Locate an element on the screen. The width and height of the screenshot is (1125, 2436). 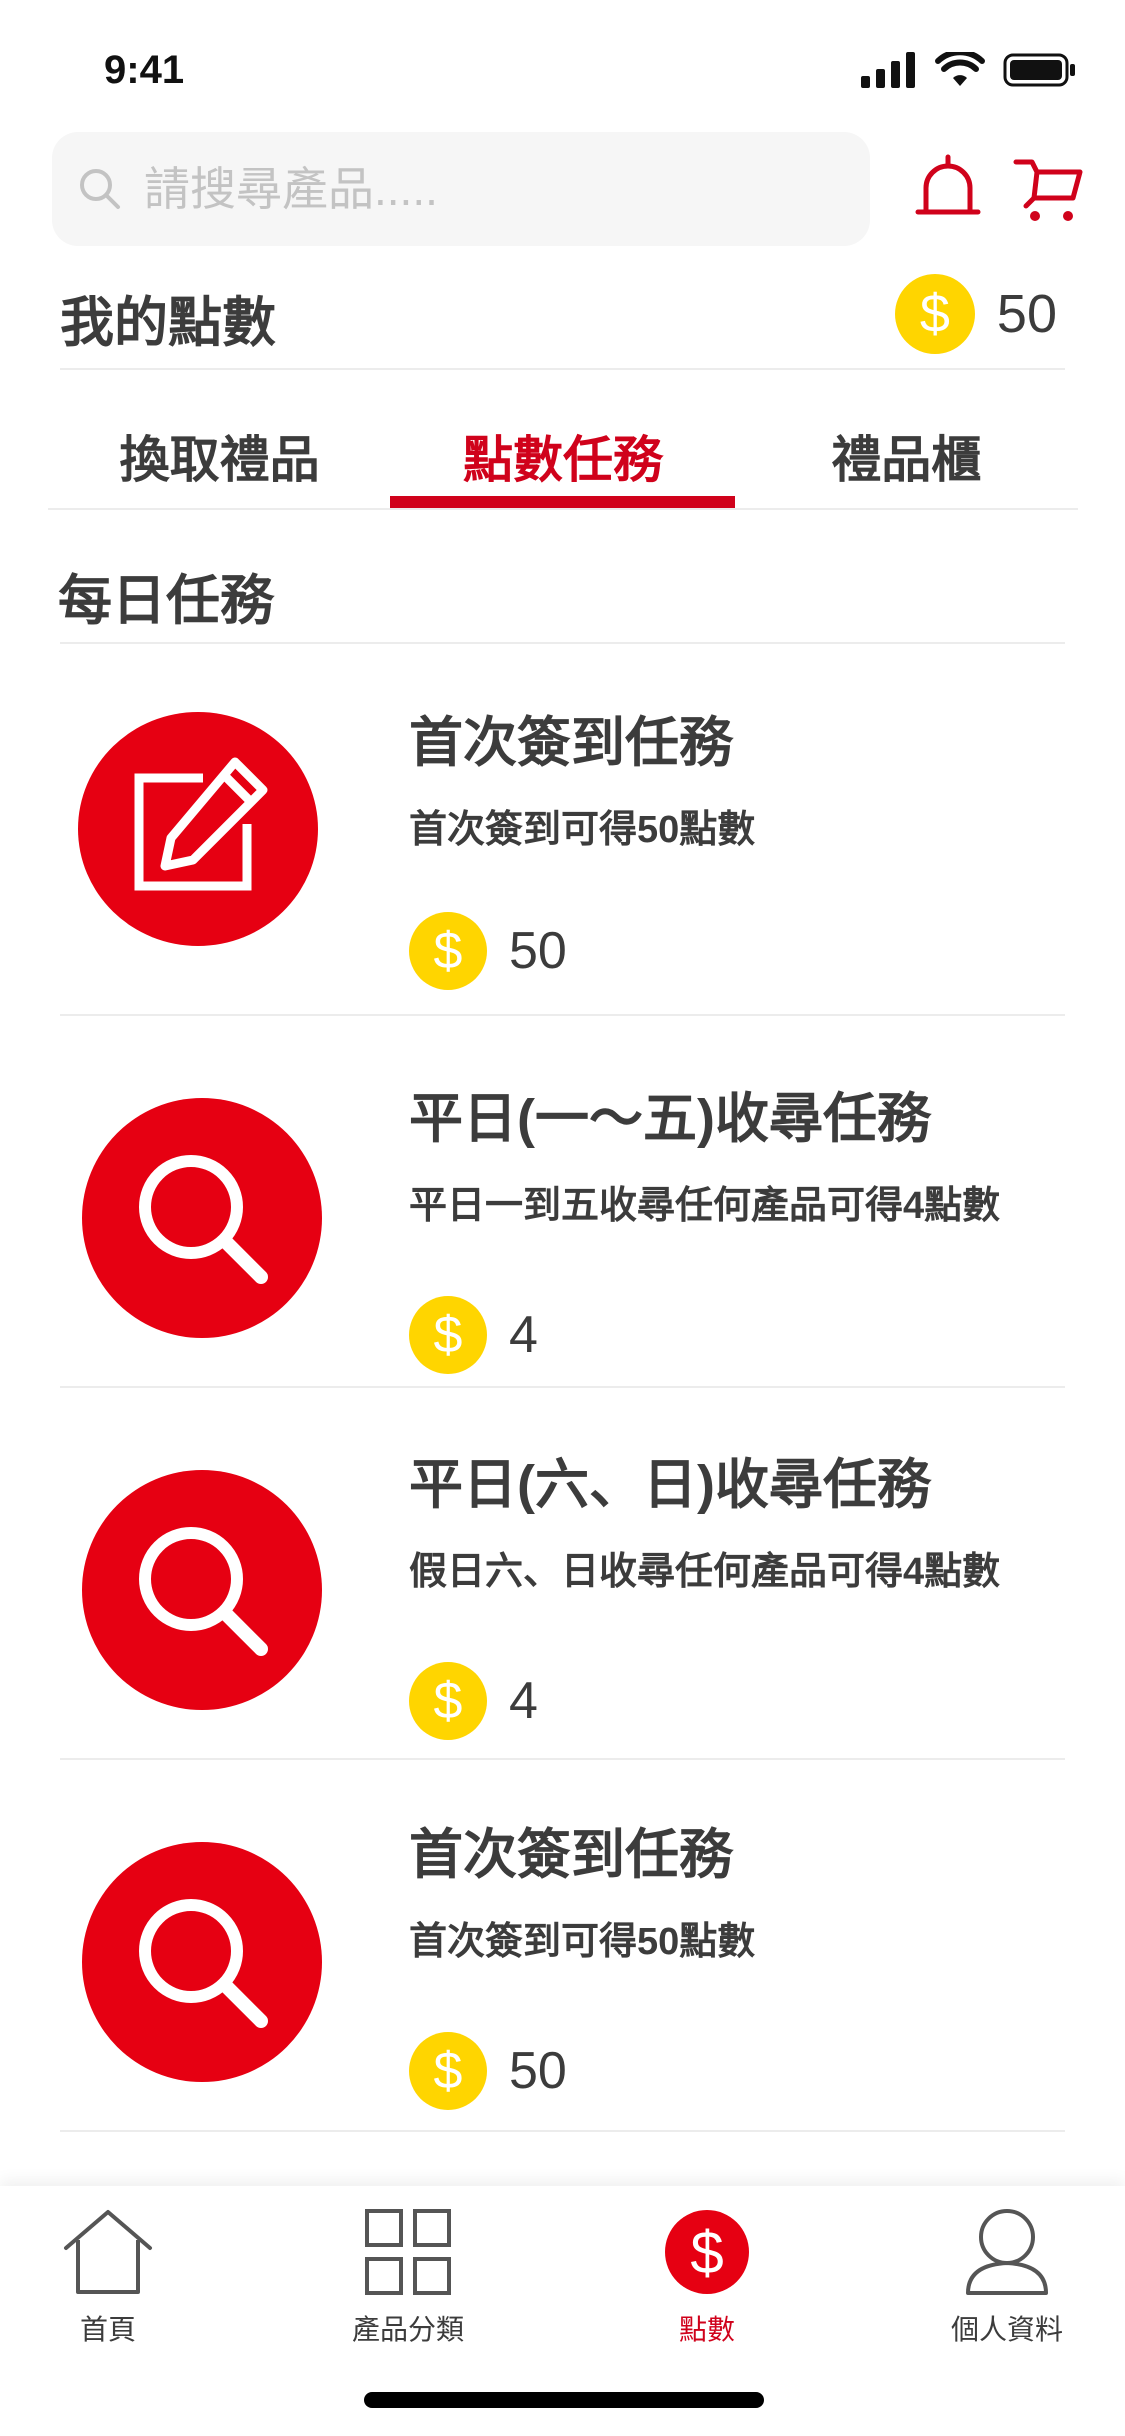
dollar-badge: $ is located at coordinates (707, 2252).